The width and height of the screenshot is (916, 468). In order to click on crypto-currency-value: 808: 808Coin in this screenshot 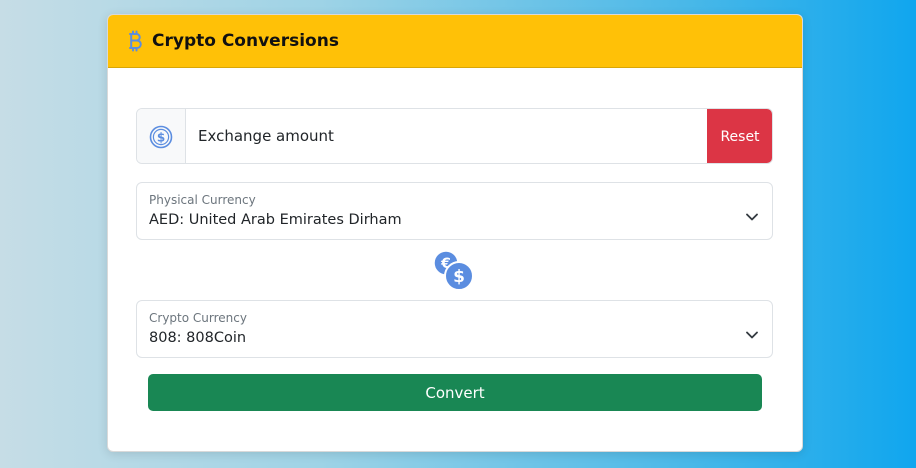, I will do `click(198, 338)`.